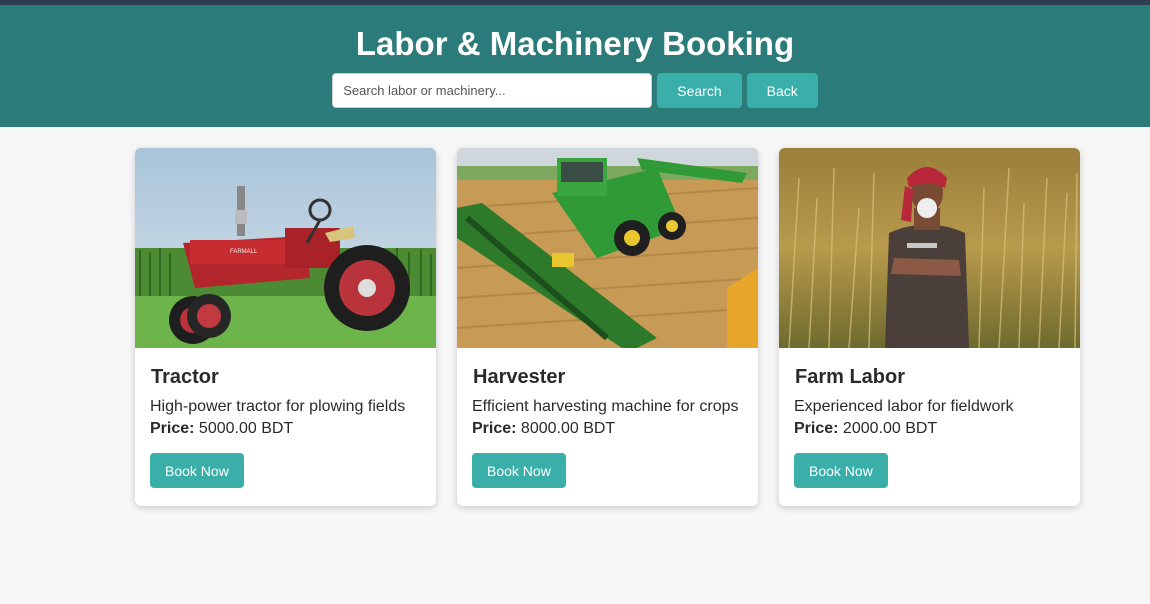 The width and height of the screenshot is (1150, 604). What do you see at coordinates (244, 252) in the screenshot?
I see `svg-text: FARMALL` at bounding box center [244, 252].